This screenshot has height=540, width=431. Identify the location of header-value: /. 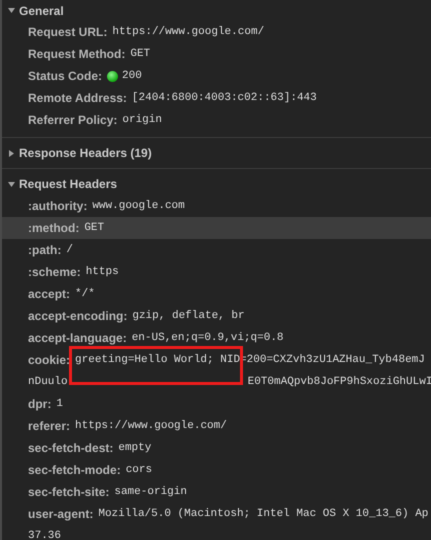
(69, 250).